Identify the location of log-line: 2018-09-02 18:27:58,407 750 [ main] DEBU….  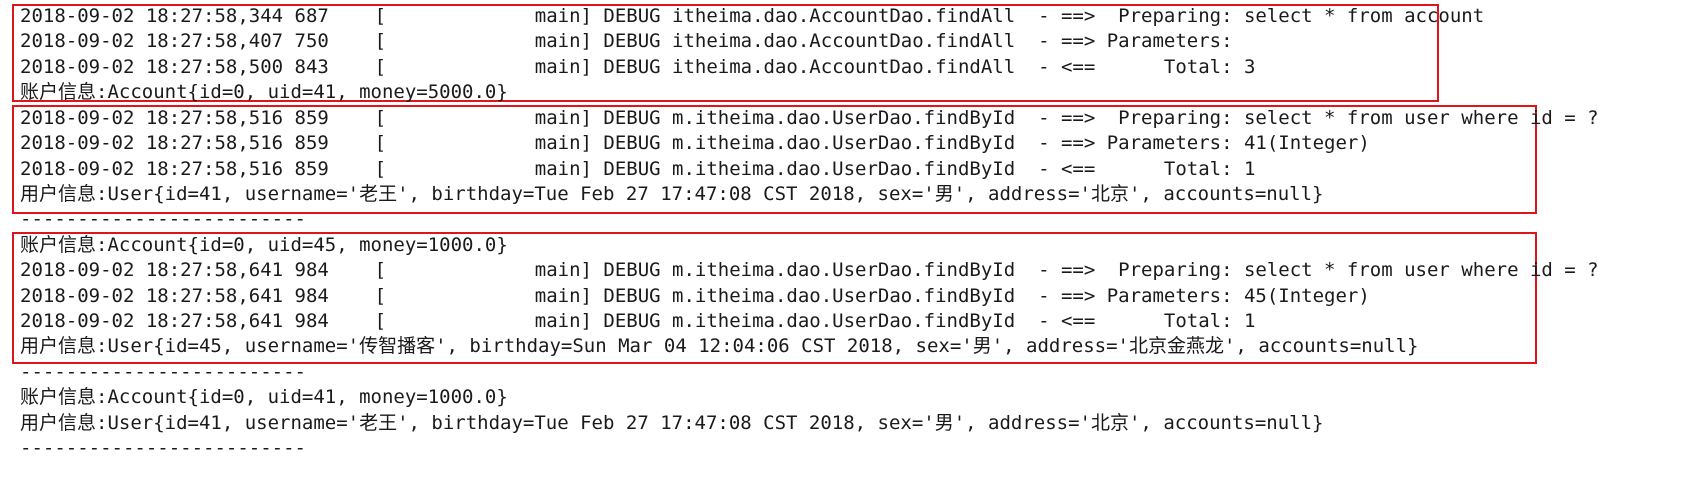
(626, 41).